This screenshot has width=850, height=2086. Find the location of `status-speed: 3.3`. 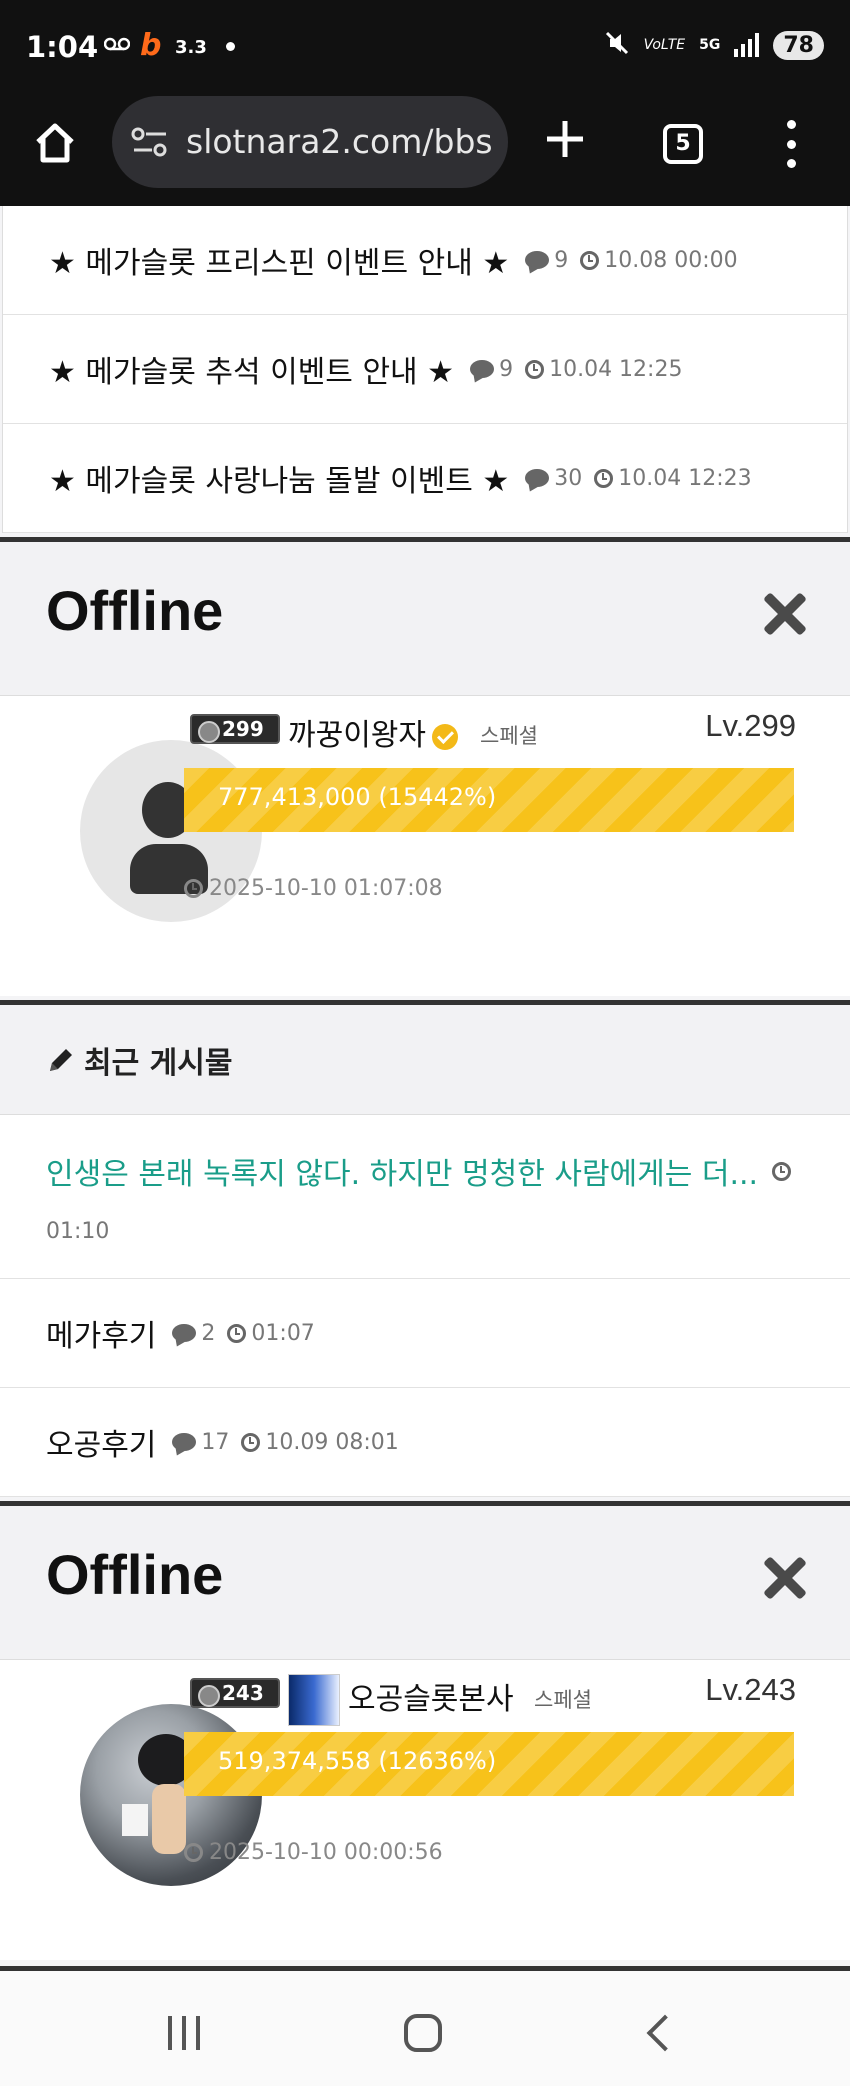

status-speed: 3.3 is located at coordinates (191, 47).